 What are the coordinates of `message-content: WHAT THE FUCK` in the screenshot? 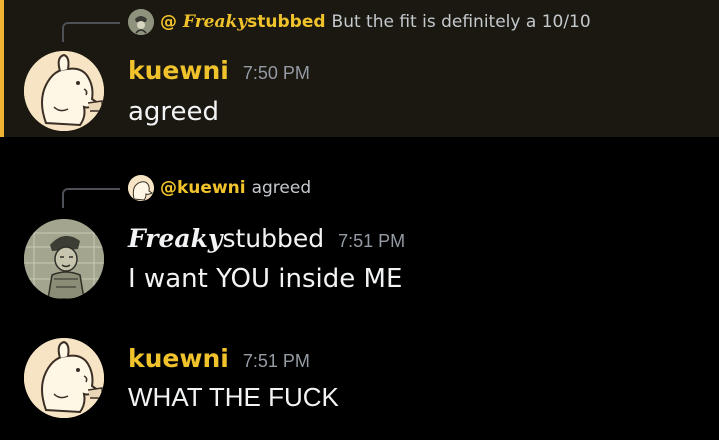 It's located at (233, 397).